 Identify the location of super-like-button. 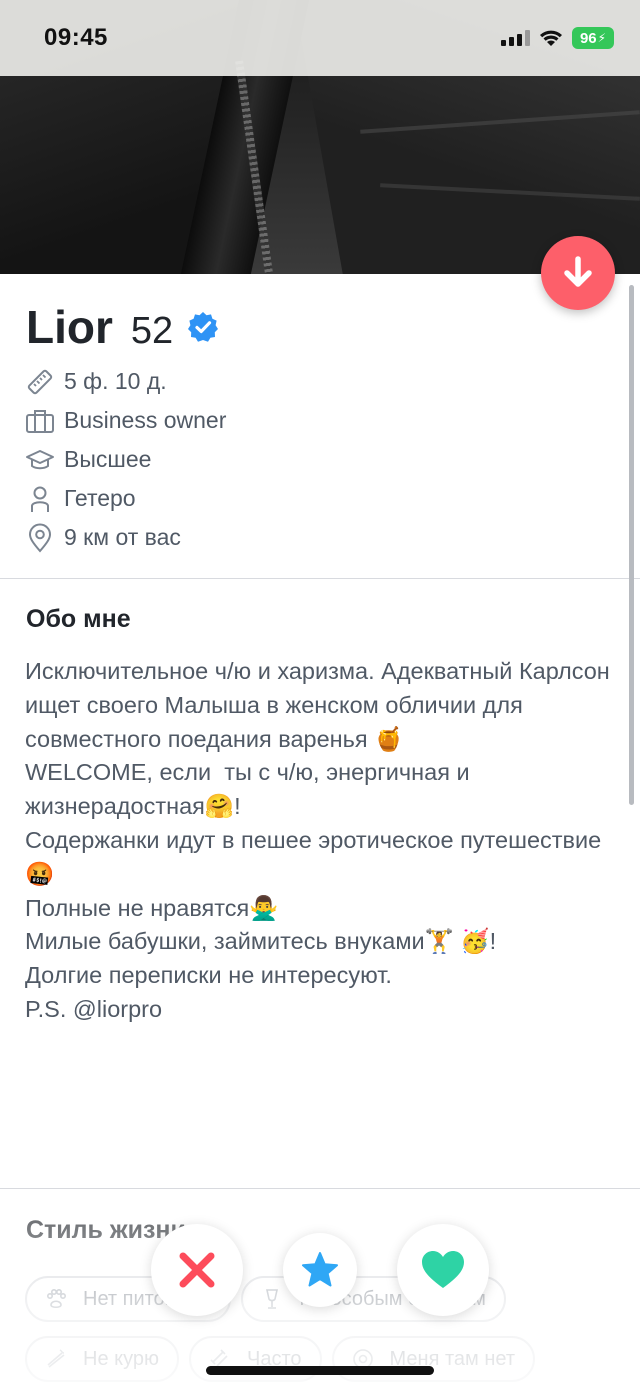
(320, 1270).